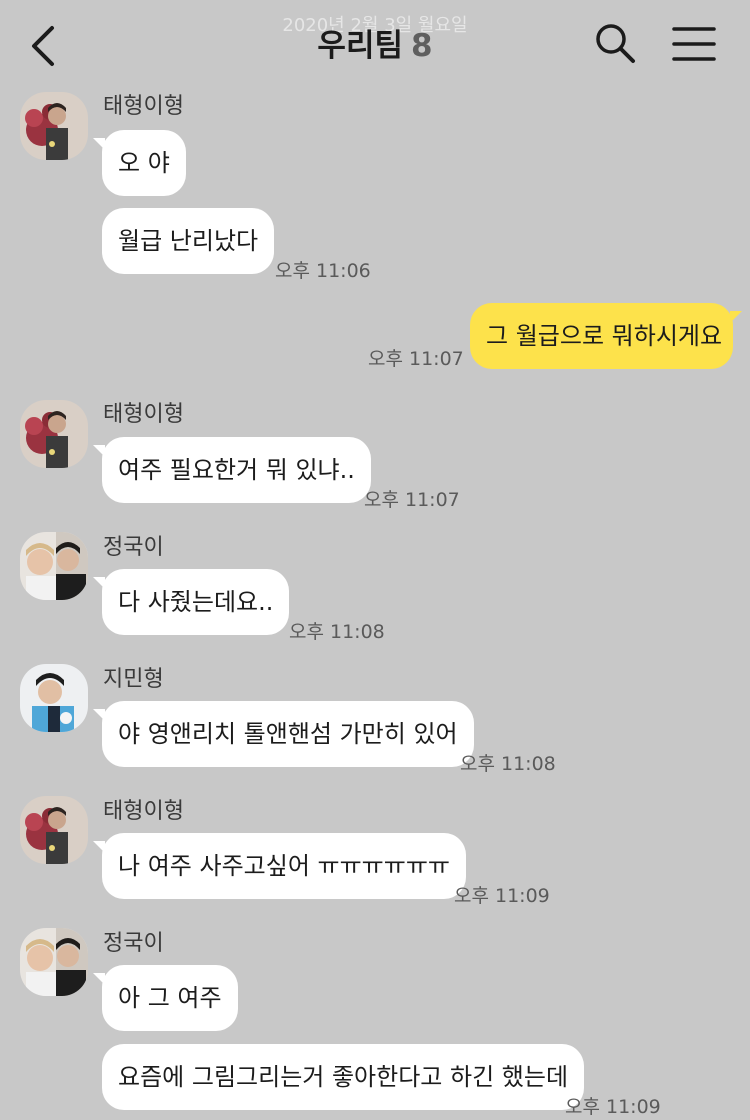 Image resolution: width=750 pixels, height=1120 pixels. I want to click on chat-header: 2020년 2월 3일 월요일 우리팀 8, so click(375, 44).